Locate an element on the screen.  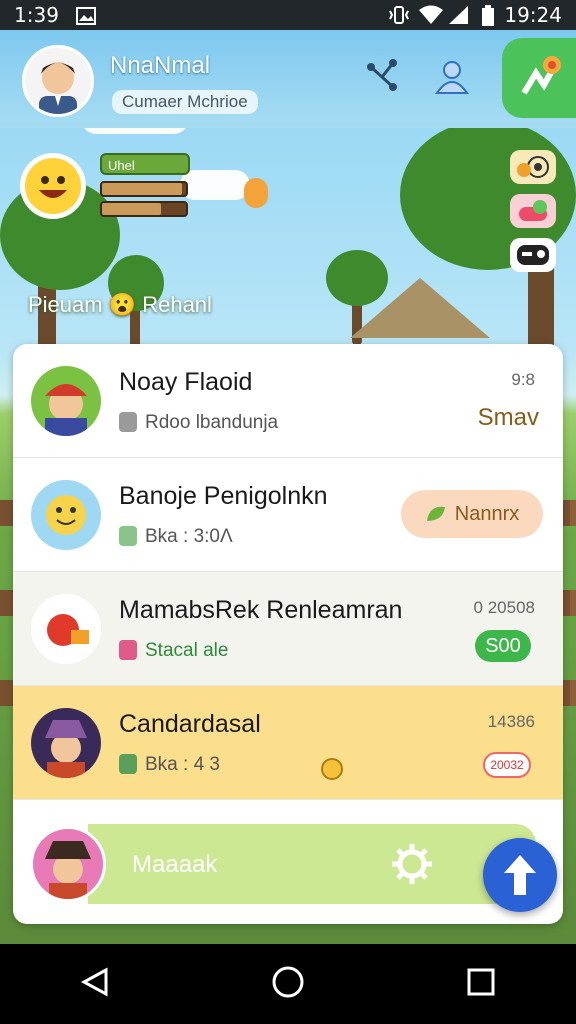
action-button: Smav is located at coordinates (508, 418).